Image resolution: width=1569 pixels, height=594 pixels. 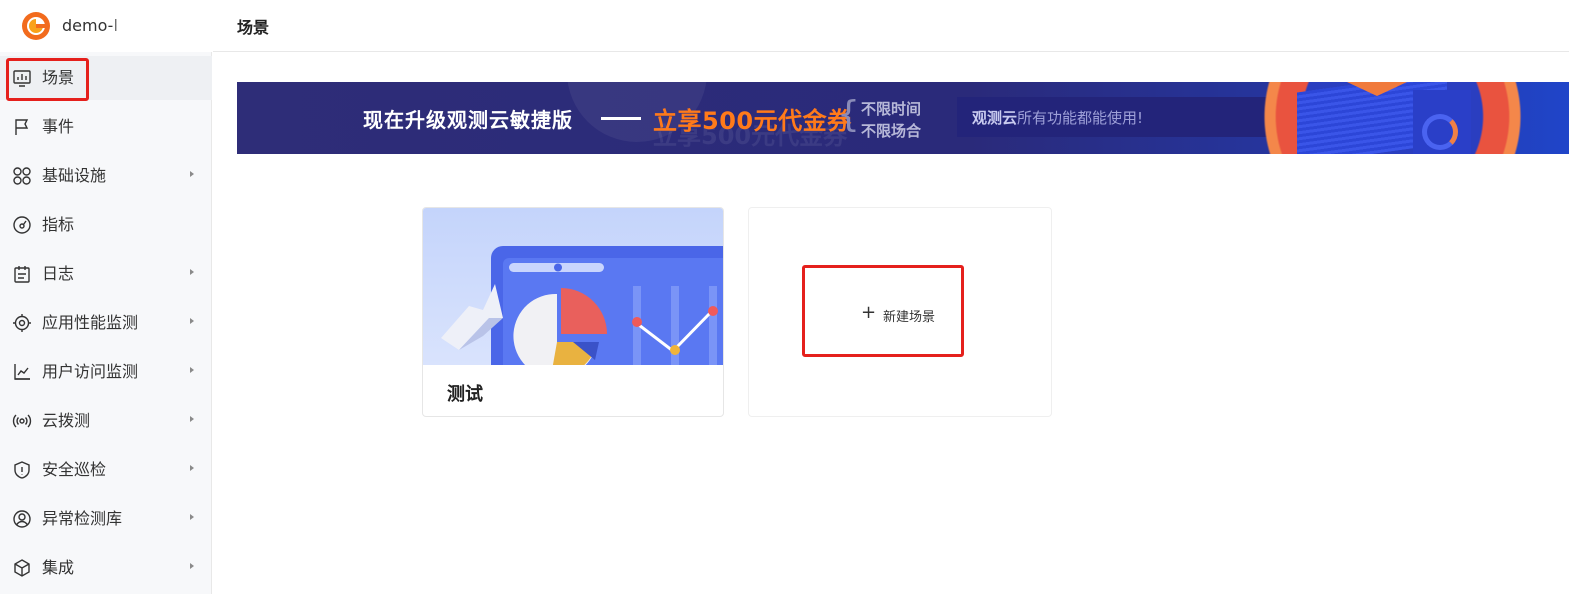 What do you see at coordinates (82, 518) in the screenshot?
I see `sidebar-item-label: 异常检测库` at bounding box center [82, 518].